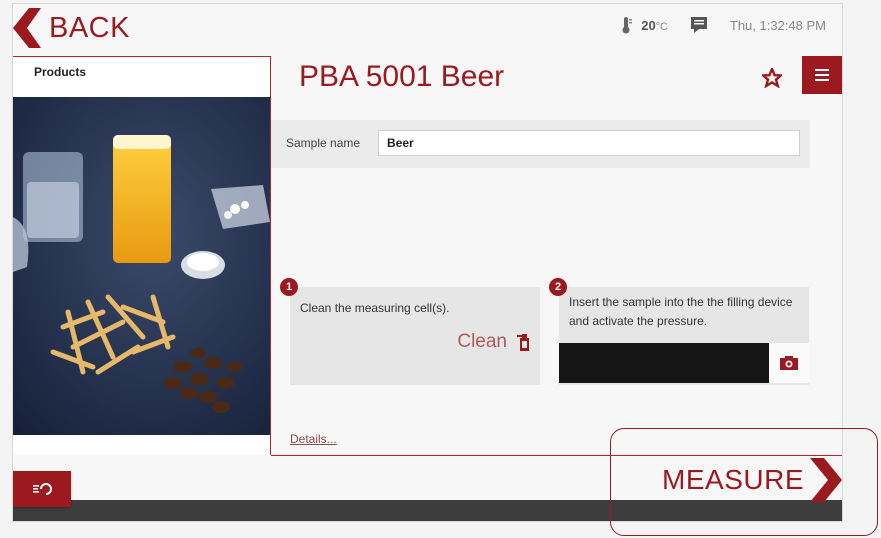  I want to click on temperature-unit: °C, so click(661, 26).